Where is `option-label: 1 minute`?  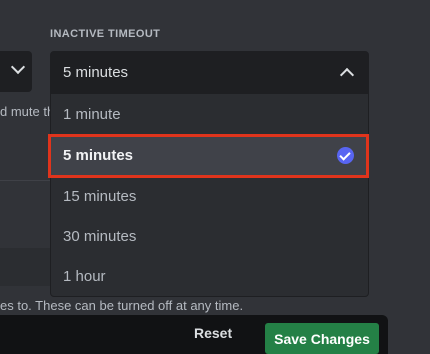
option-label: 1 minute is located at coordinates (92, 114).